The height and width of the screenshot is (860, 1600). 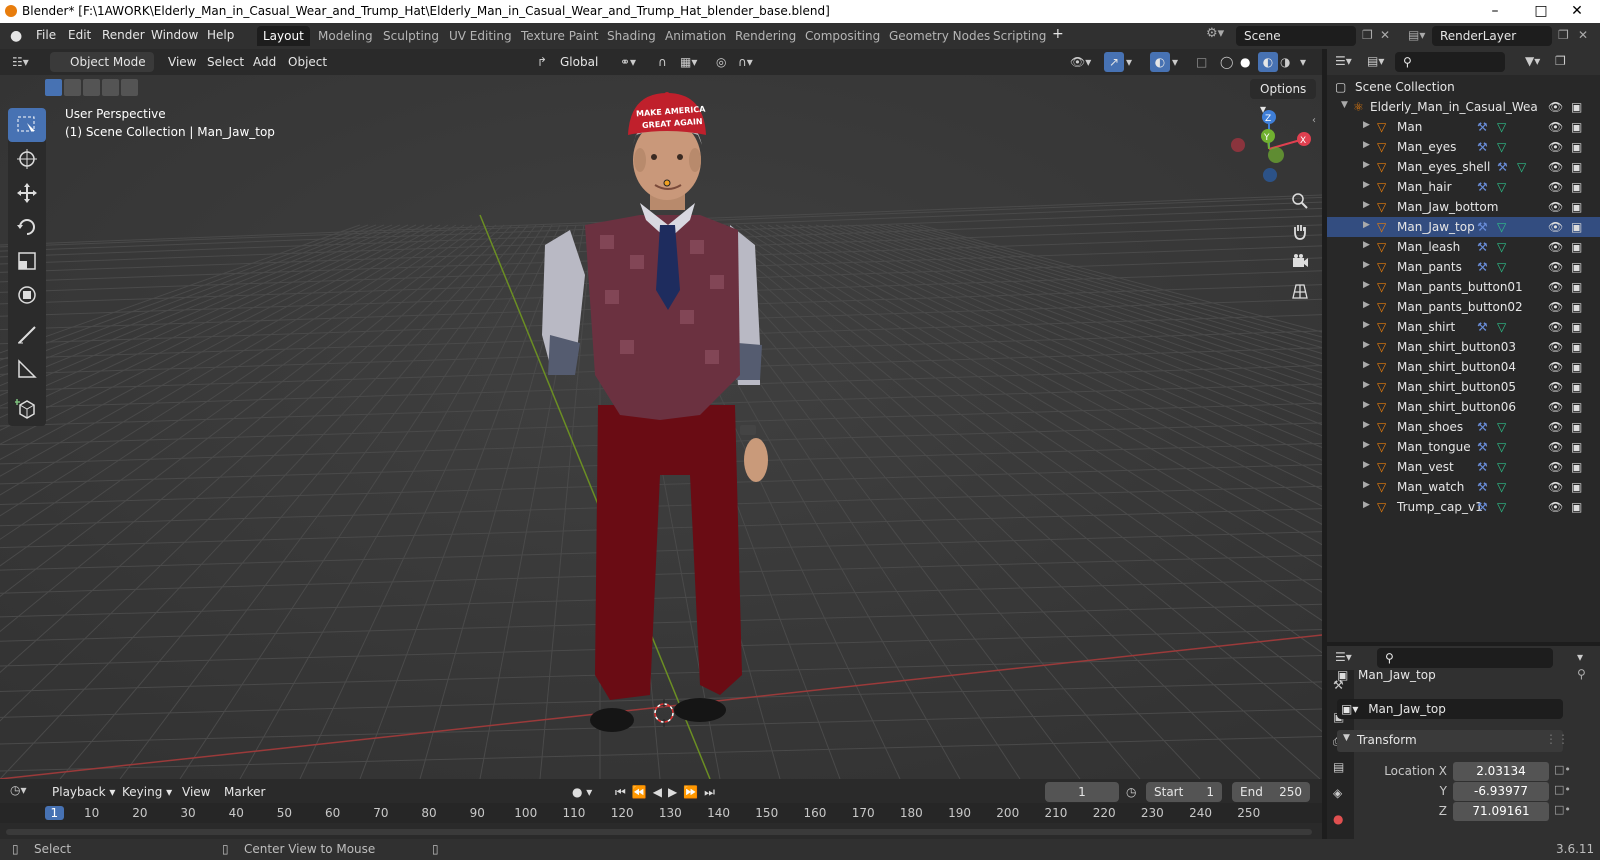 What do you see at coordinates (1463, 347) in the screenshot?
I see `outliner-item: ▶ ▽ Man_shirt_button03 👁 ▣` at bounding box center [1463, 347].